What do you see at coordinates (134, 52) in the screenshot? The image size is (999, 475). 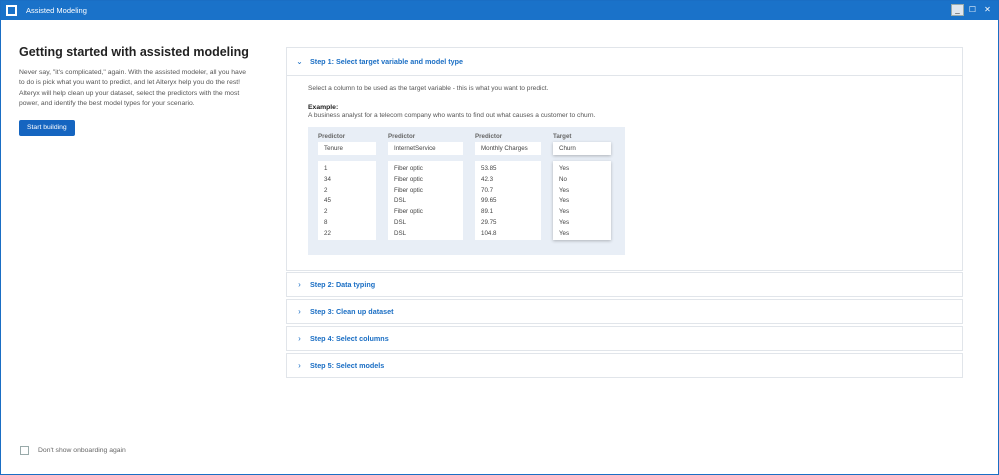 I see `page-title: Getting started with assisted modeling` at bounding box center [134, 52].